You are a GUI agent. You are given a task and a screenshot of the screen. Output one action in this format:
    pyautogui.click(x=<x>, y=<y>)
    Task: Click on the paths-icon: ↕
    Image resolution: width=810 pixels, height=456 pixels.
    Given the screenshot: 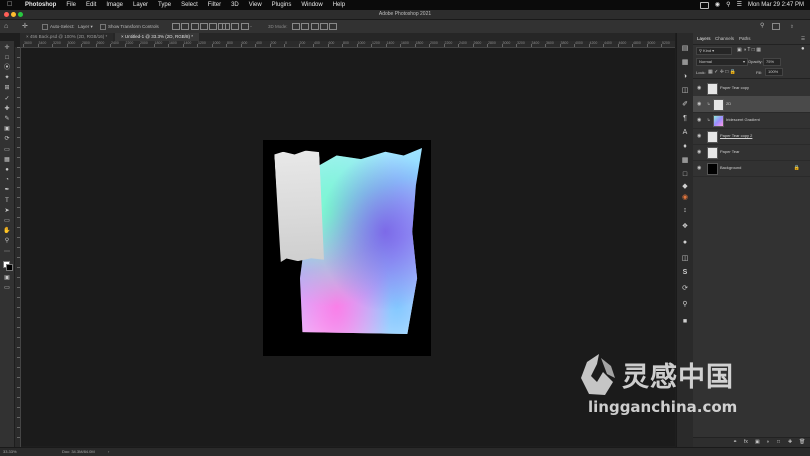 What is the action you would take?
    pyautogui.click(x=685, y=210)
    